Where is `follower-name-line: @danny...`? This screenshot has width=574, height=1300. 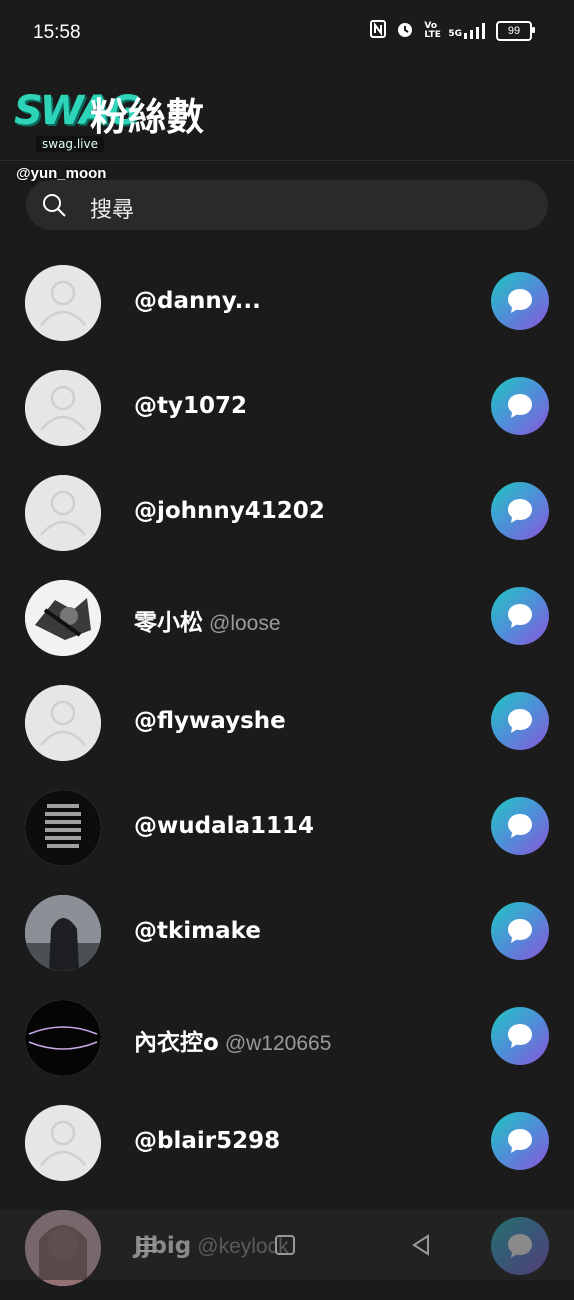
follower-name-line: @danny... is located at coordinates (197, 301).